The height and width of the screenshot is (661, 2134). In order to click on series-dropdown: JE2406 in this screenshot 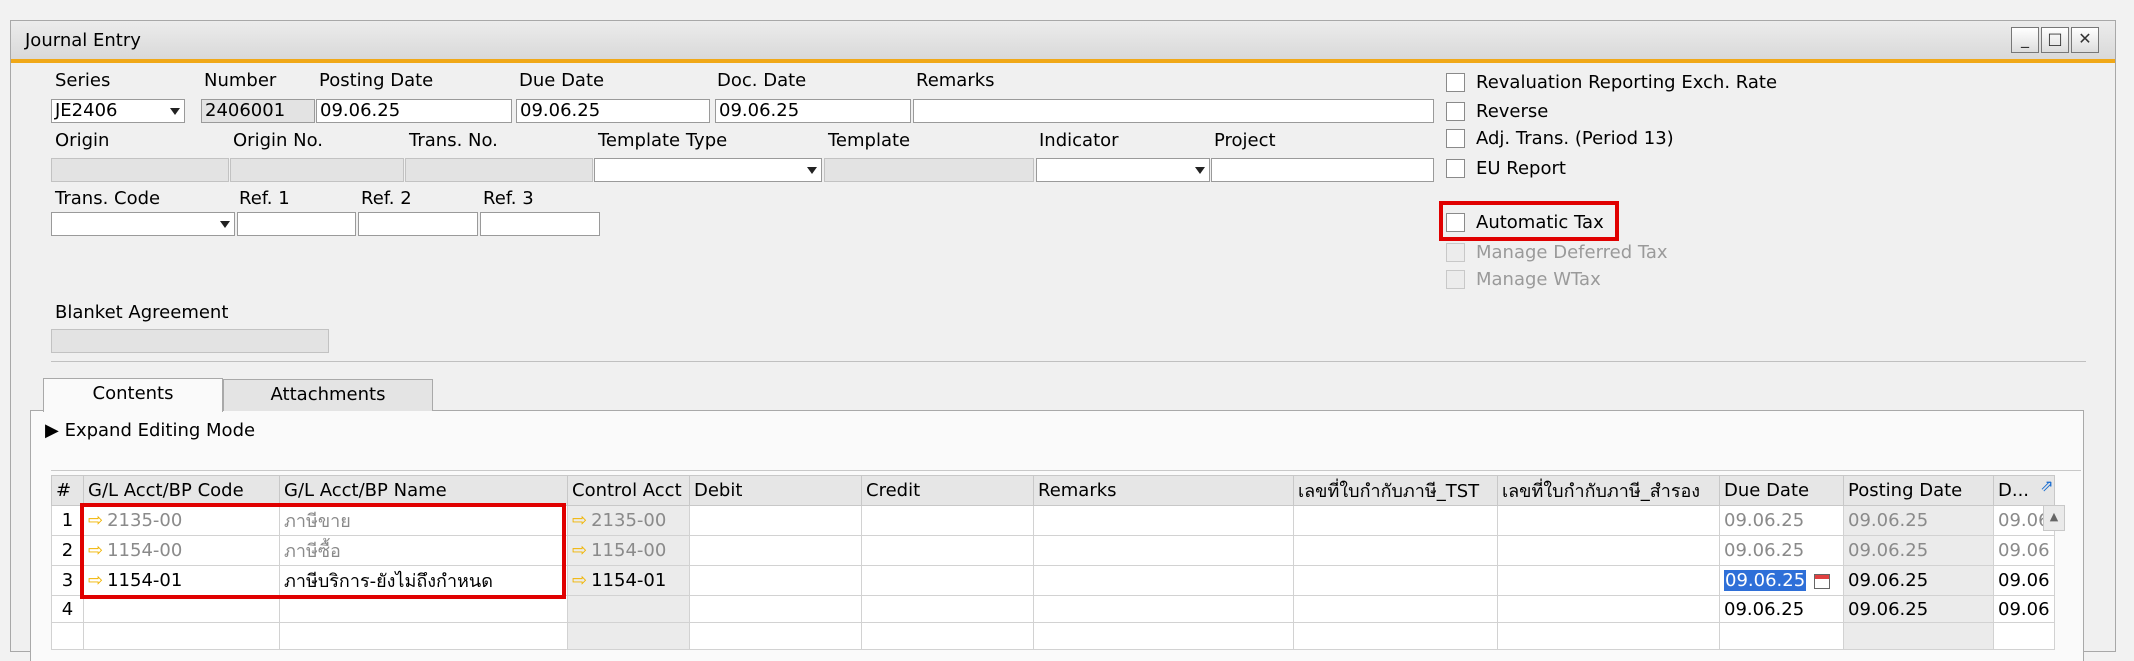, I will do `click(118, 111)`.